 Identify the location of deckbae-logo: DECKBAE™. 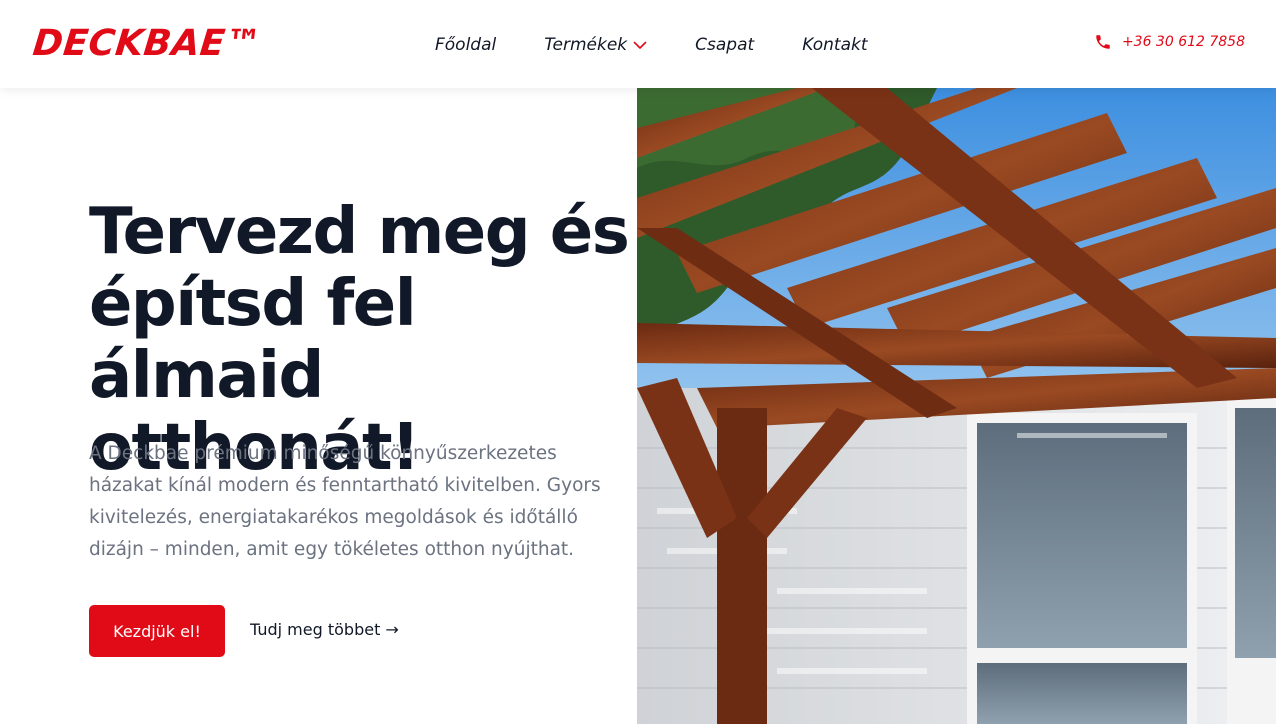
(147, 44).